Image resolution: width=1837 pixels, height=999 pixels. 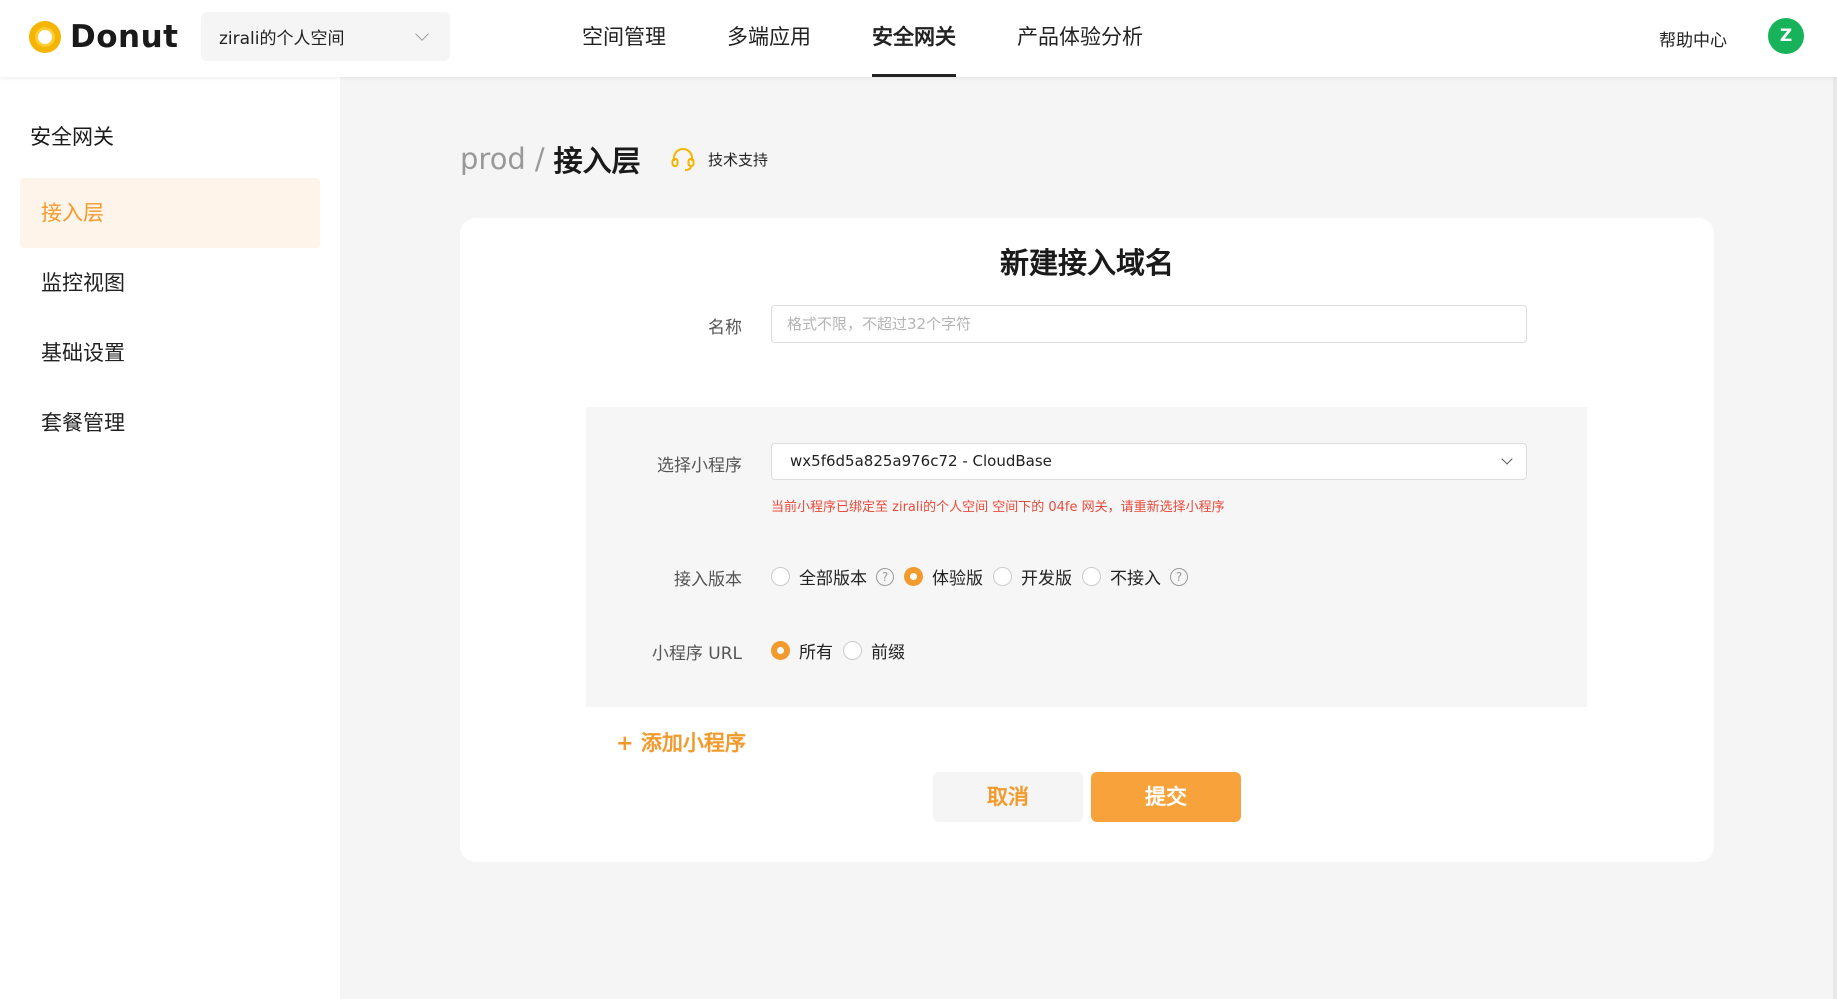 I want to click on breadcrumb: prod / 接入层, so click(x=550, y=159).